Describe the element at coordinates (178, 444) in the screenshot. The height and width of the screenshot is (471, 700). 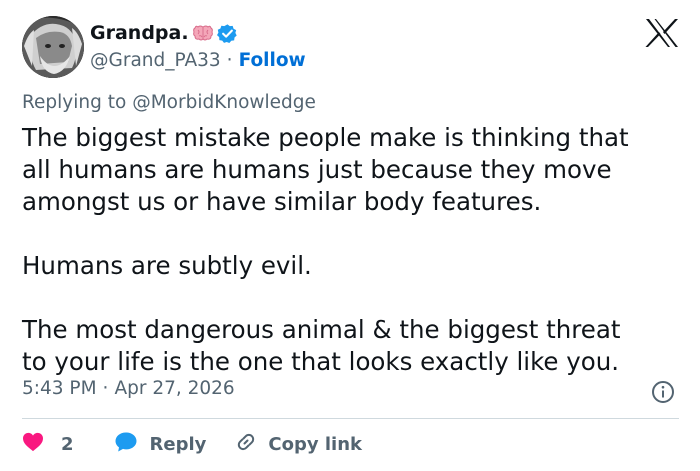
I see `reply-label: Reply` at that location.